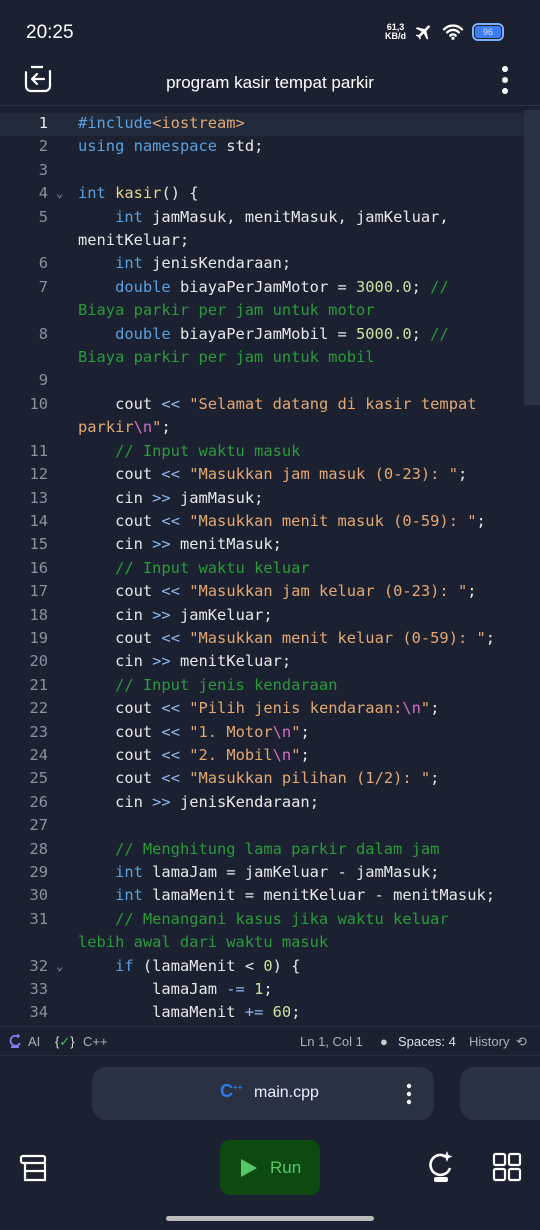 The image size is (540, 1230). Describe the element at coordinates (252, 146) in the screenshot. I see `code-line: 2 using namespace std;` at that location.